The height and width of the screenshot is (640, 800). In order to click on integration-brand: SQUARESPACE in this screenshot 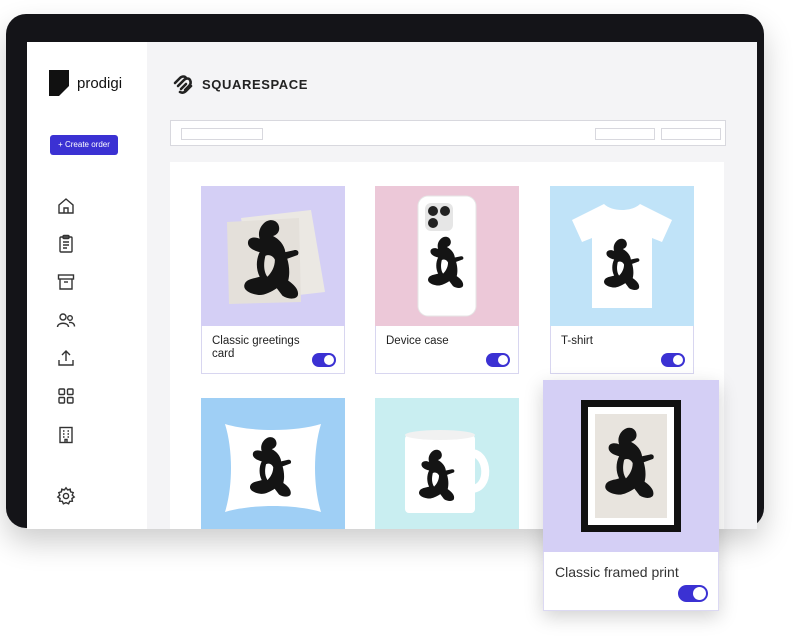, I will do `click(239, 84)`.